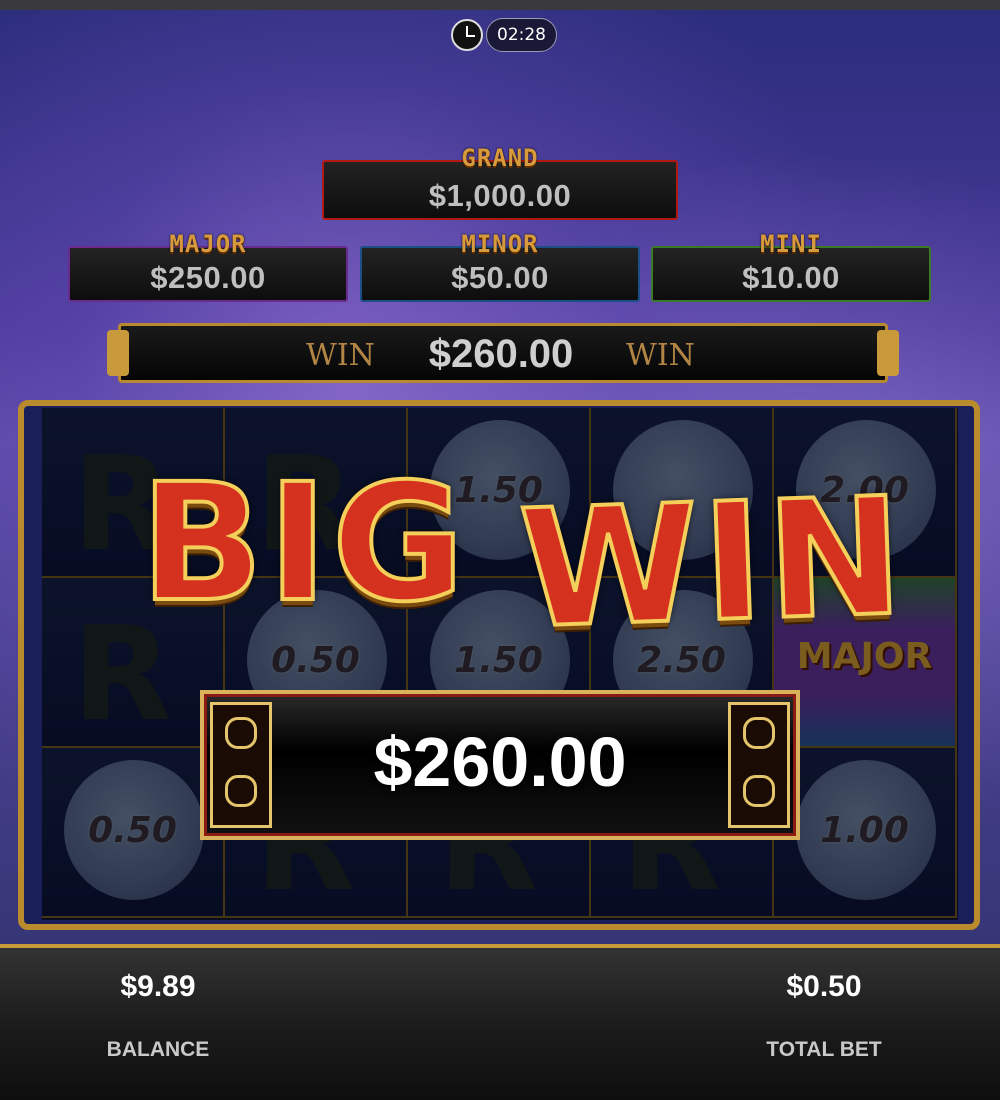 The image size is (1000, 1100). What do you see at coordinates (340, 355) in the screenshot?
I see `win-word-left: WIN` at bounding box center [340, 355].